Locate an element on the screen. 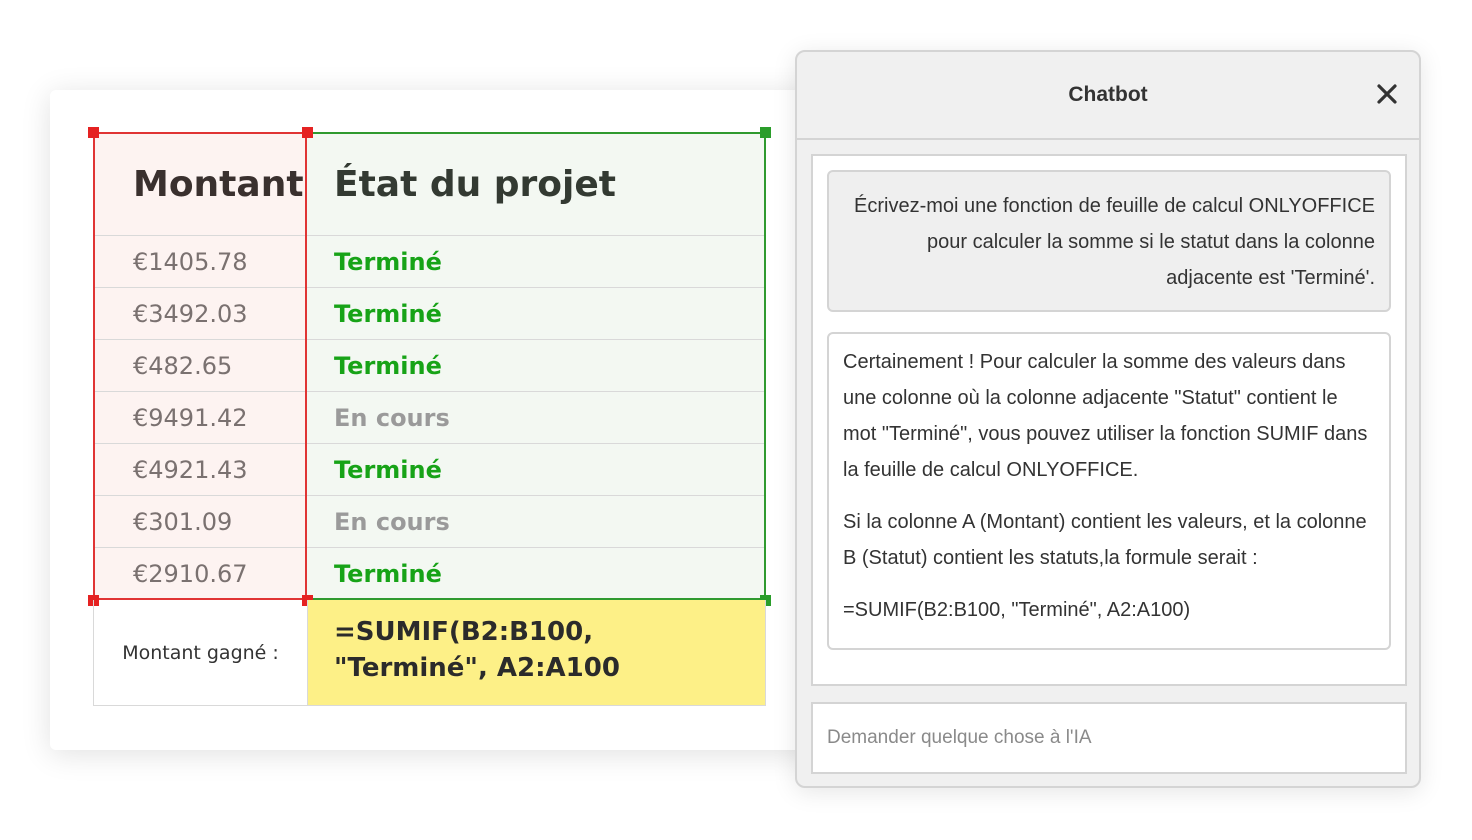 This screenshot has height=840, width=1472. bot-message-formula: =SUMIF(B2:B100, "Terminé", A2:A100) is located at coordinates (1017, 610).